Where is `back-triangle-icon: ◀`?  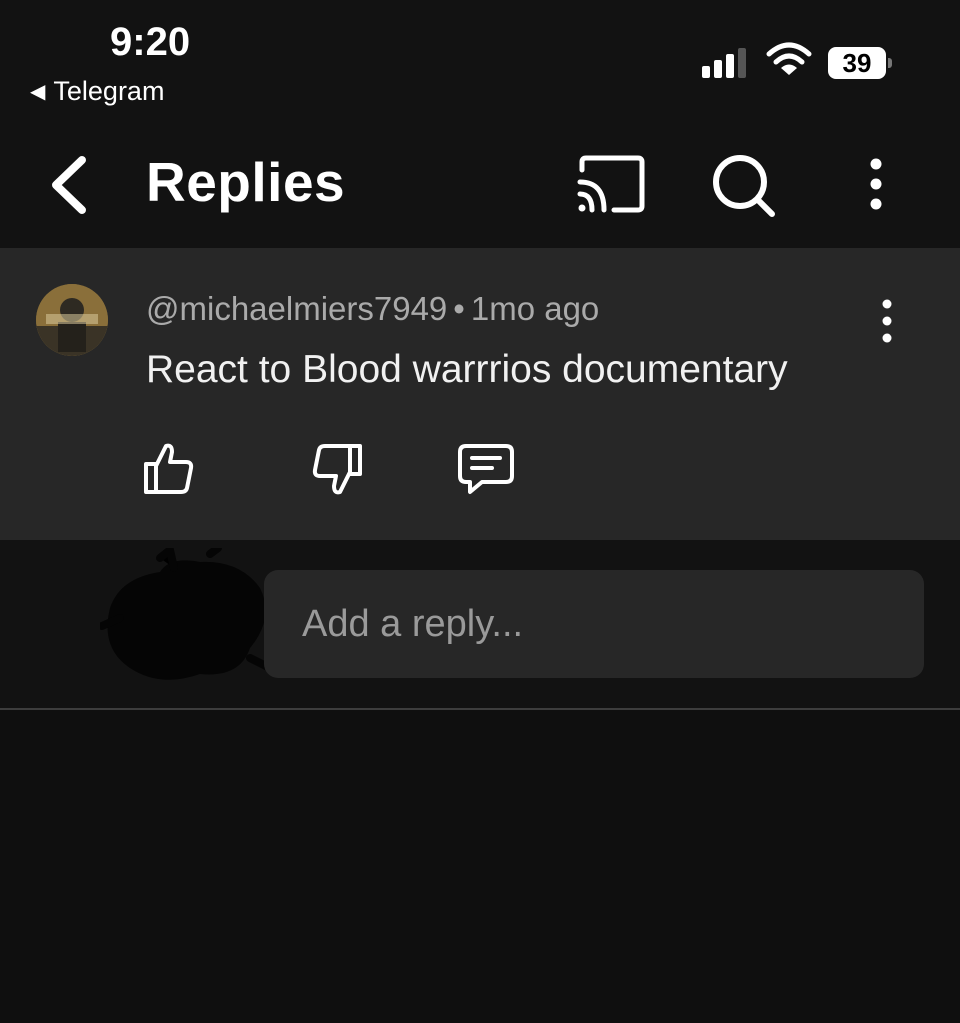 back-triangle-icon: ◀ is located at coordinates (38, 92).